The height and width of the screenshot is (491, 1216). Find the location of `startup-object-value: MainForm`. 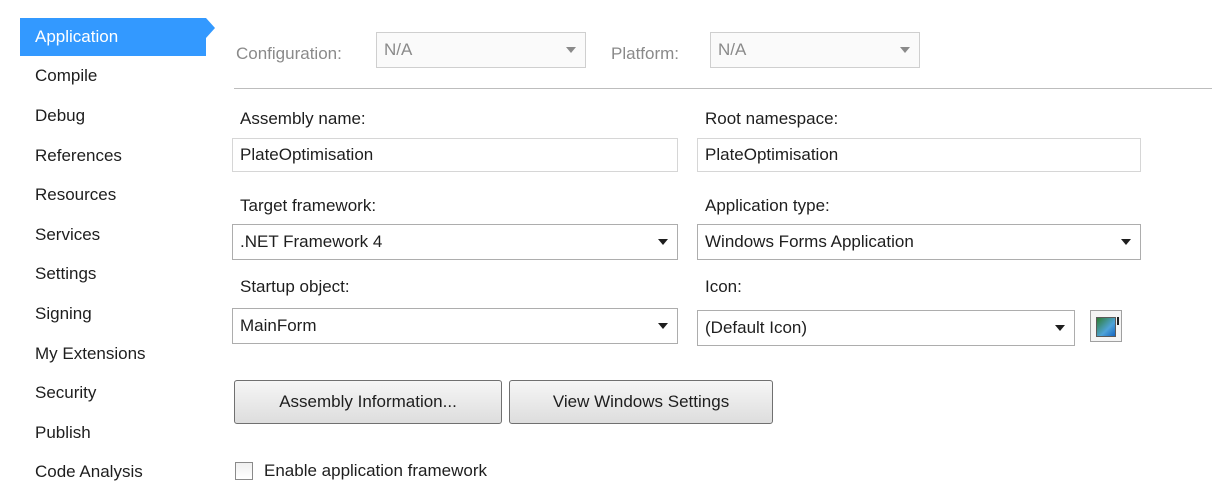

startup-object-value: MainForm is located at coordinates (278, 325).